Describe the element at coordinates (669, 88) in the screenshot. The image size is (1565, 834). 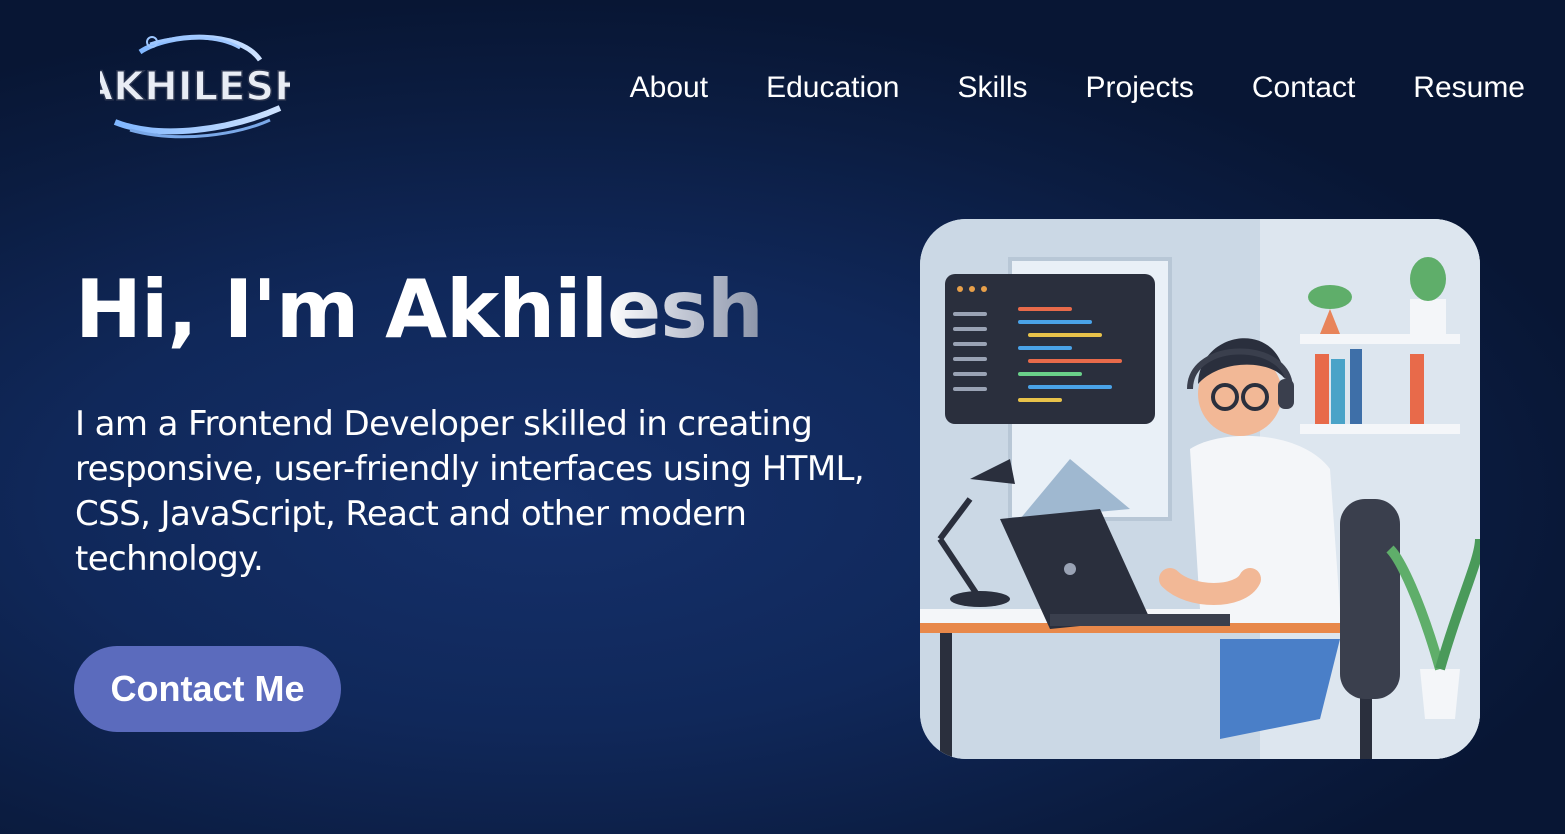
I see `nav-about: About` at that location.